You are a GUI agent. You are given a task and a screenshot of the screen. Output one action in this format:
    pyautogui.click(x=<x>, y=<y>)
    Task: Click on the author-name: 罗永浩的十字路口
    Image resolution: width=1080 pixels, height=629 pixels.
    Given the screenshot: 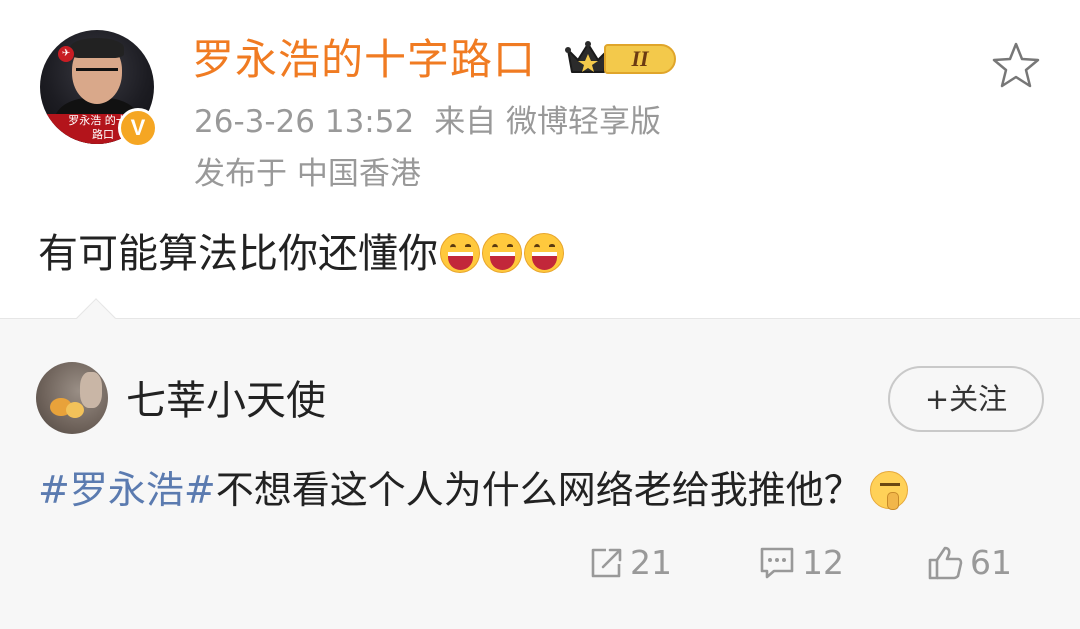 What is the action you would take?
    pyautogui.click(x=364, y=60)
    